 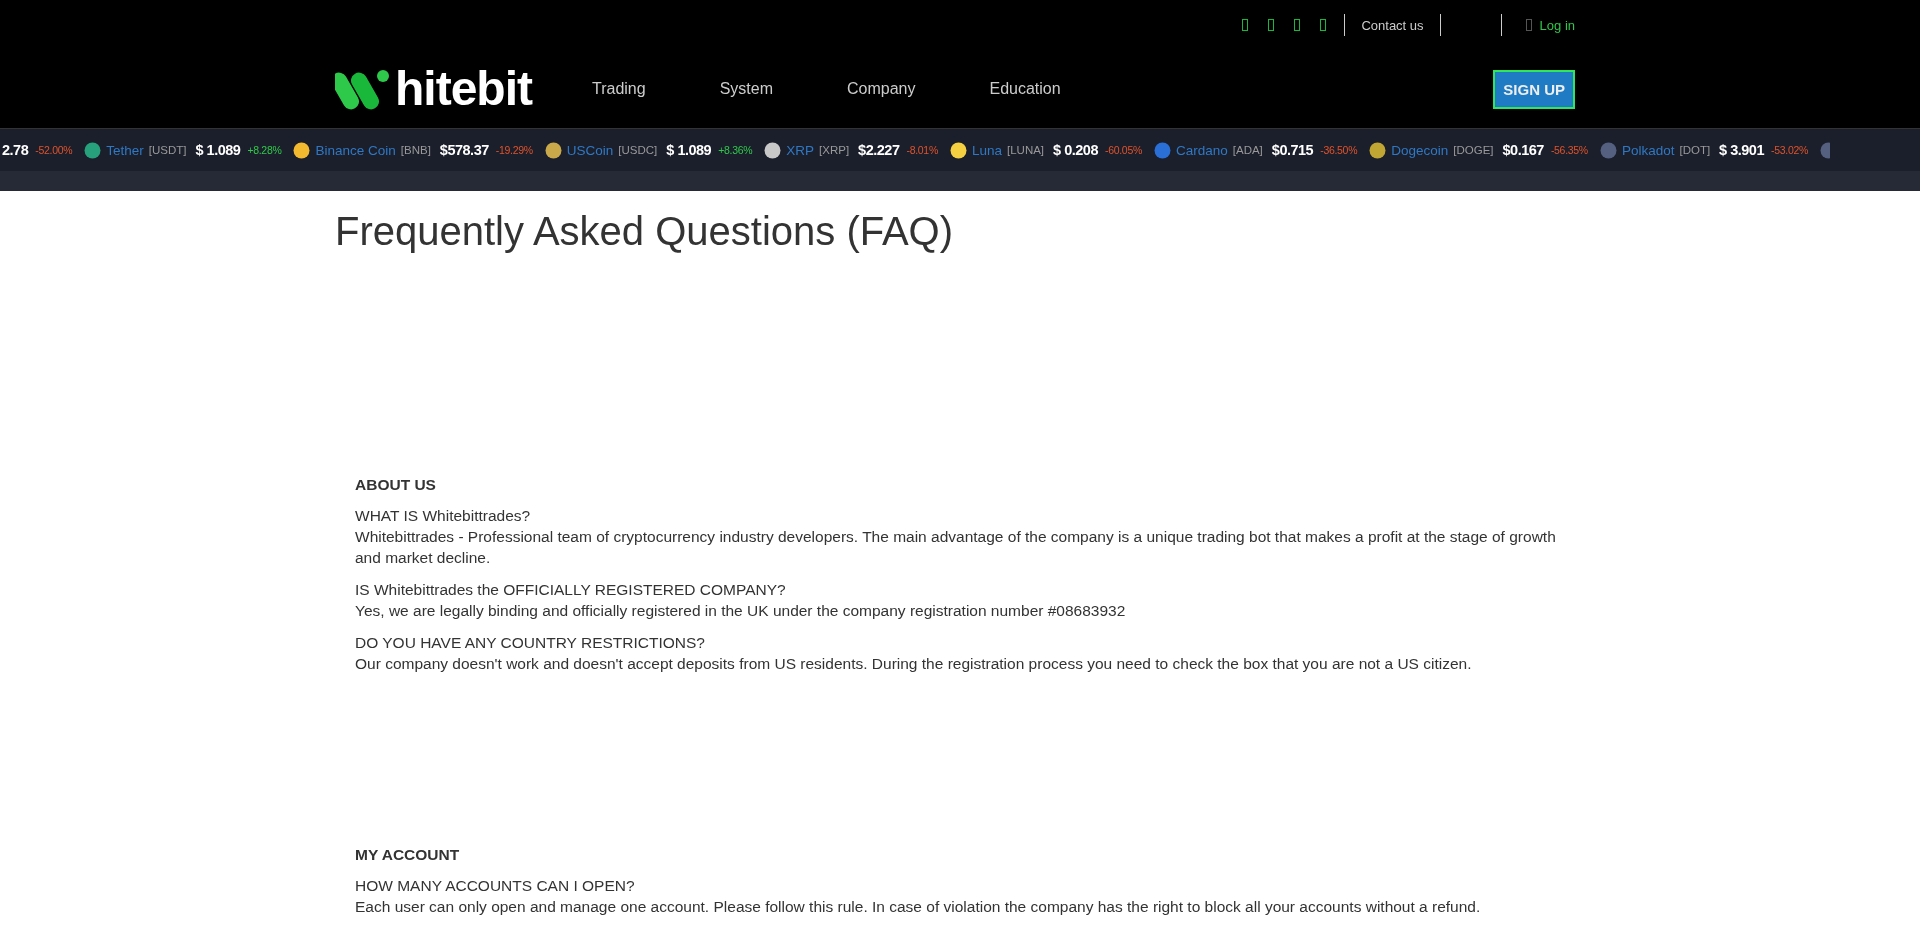 What do you see at coordinates (735, 150) in the screenshot?
I see `price-change: +8.36%` at bounding box center [735, 150].